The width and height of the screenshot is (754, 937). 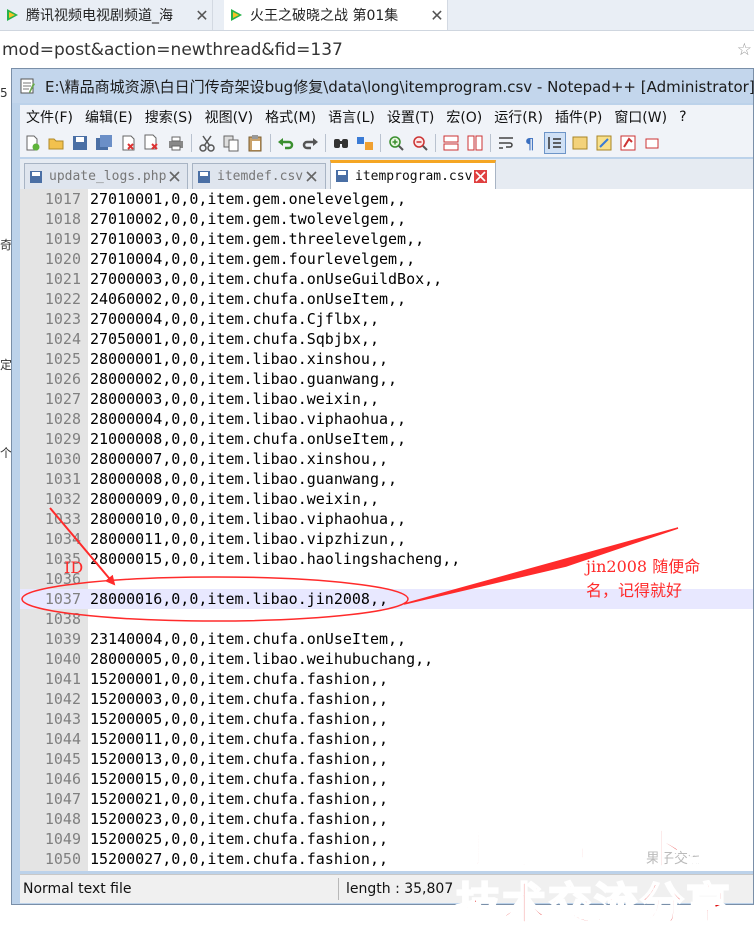 What do you see at coordinates (555, 143) in the screenshot?
I see `indent-guide-icon` at bounding box center [555, 143].